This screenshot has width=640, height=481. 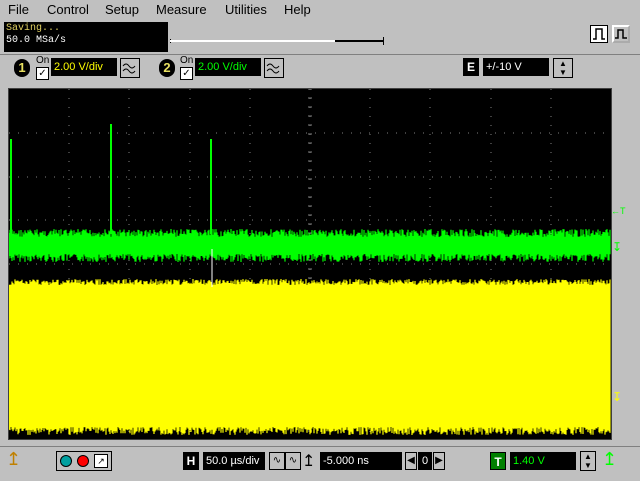 I want to click on channel-2-badge: 2, so click(x=167, y=68).